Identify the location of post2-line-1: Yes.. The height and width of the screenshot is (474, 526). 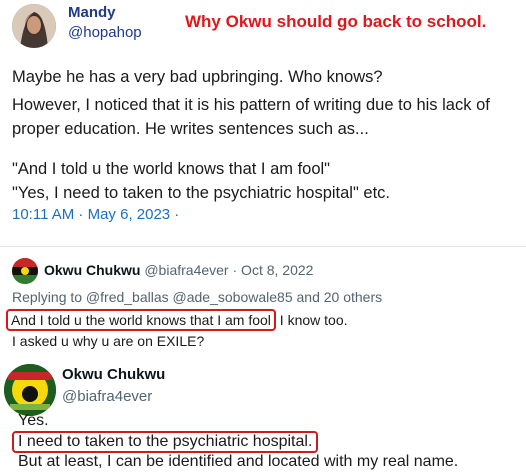
(33, 420).